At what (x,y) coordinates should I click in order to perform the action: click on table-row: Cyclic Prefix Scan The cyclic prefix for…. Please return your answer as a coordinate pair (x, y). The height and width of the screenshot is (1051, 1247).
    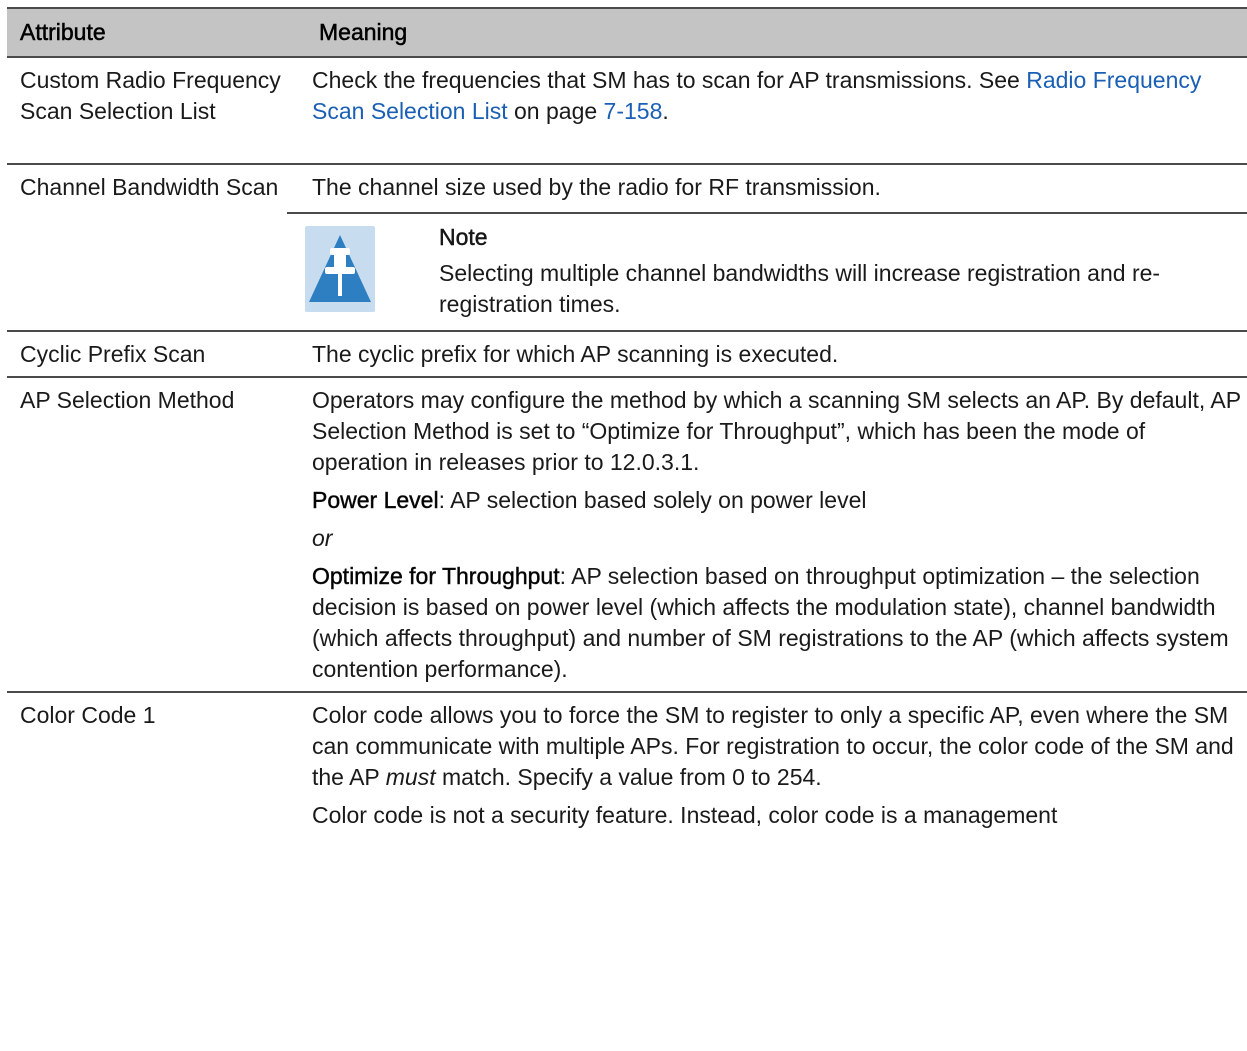
    Looking at the image, I should click on (627, 354).